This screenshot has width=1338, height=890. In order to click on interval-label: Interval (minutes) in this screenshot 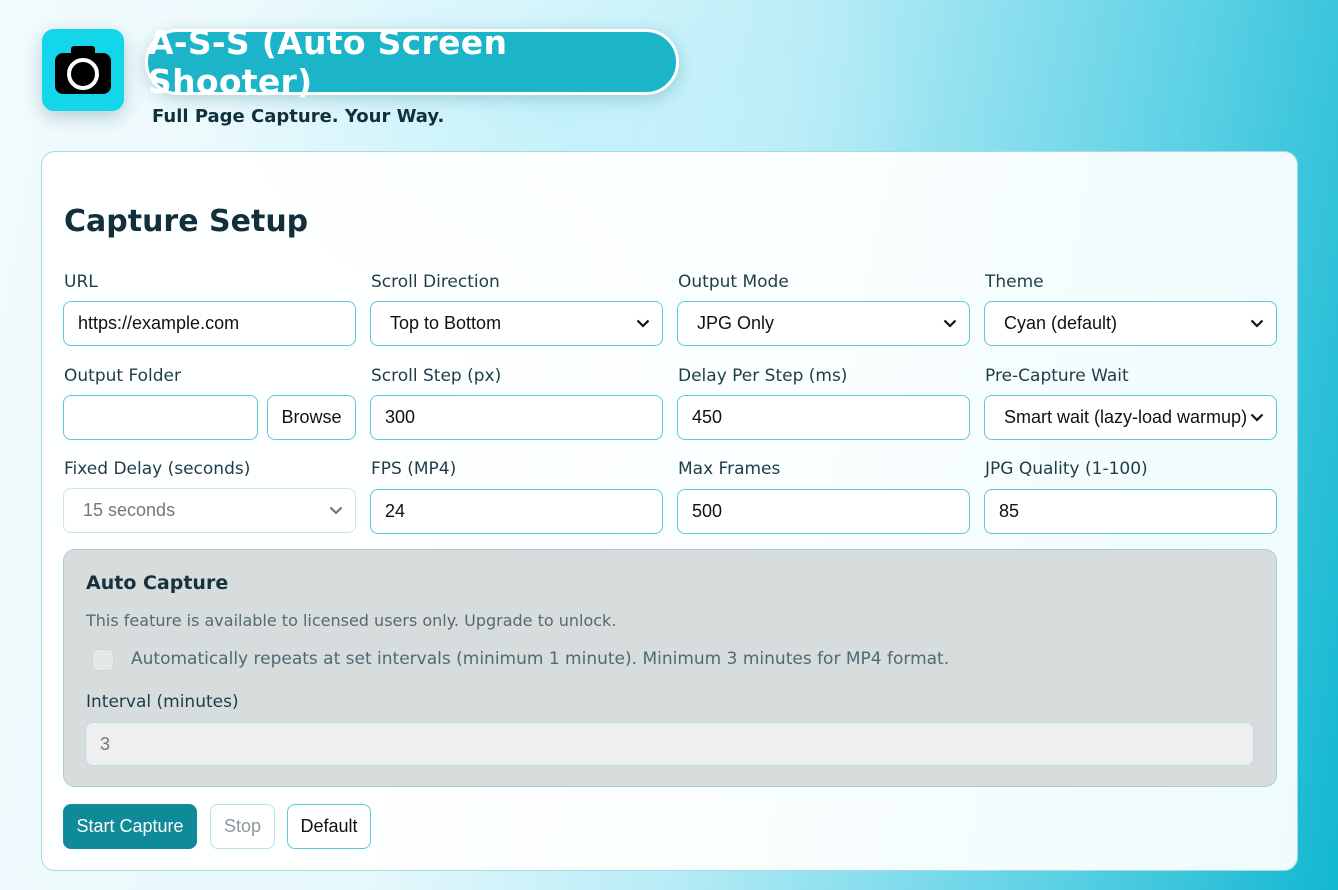, I will do `click(162, 702)`.